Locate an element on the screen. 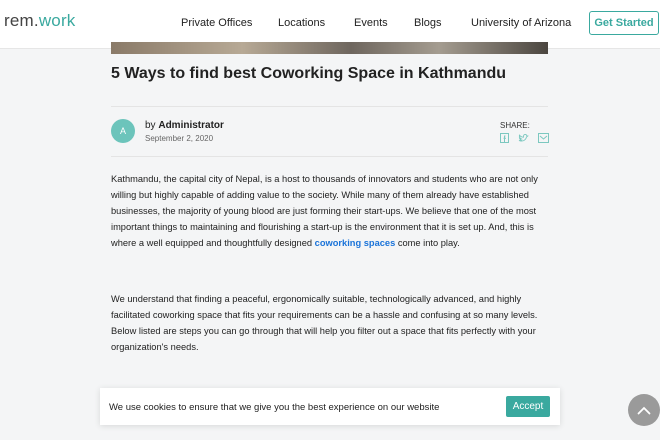 This screenshot has width=660, height=440. author-name: Administrator is located at coordinates (191, 125).